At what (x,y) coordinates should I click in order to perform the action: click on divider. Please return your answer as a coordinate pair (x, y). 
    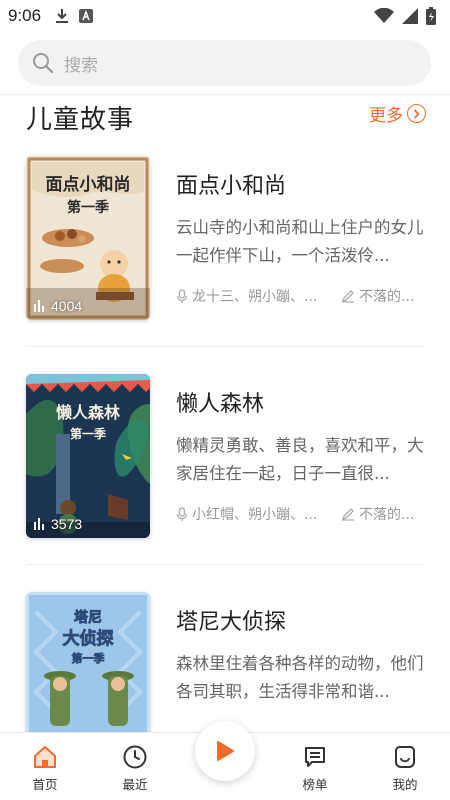
    Looking at the image, I should click on (225, 94).